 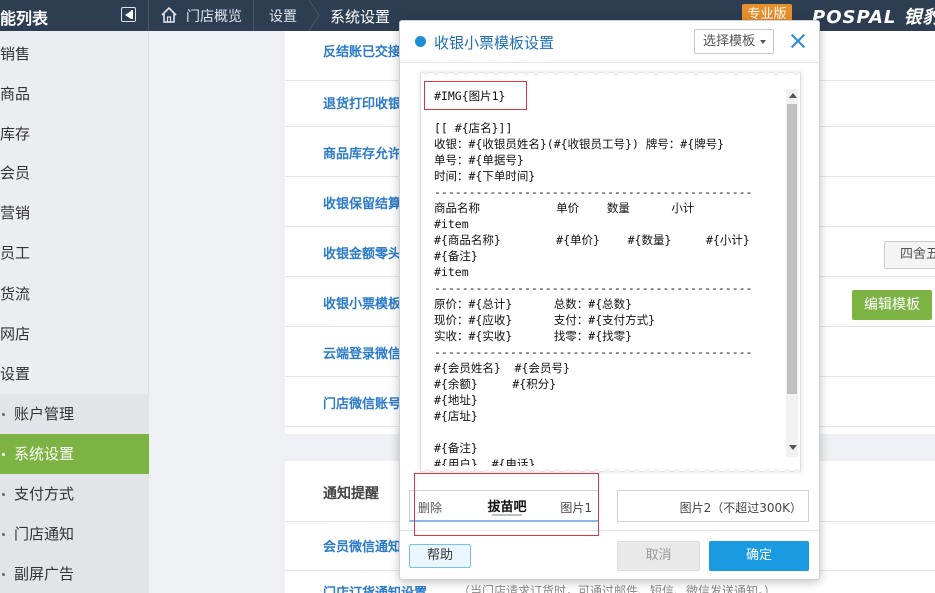 What do you see at coordinates (729, 41) in the screenshot?
I see `template-select-value: 选择模板` at bounding box center [729, 41].